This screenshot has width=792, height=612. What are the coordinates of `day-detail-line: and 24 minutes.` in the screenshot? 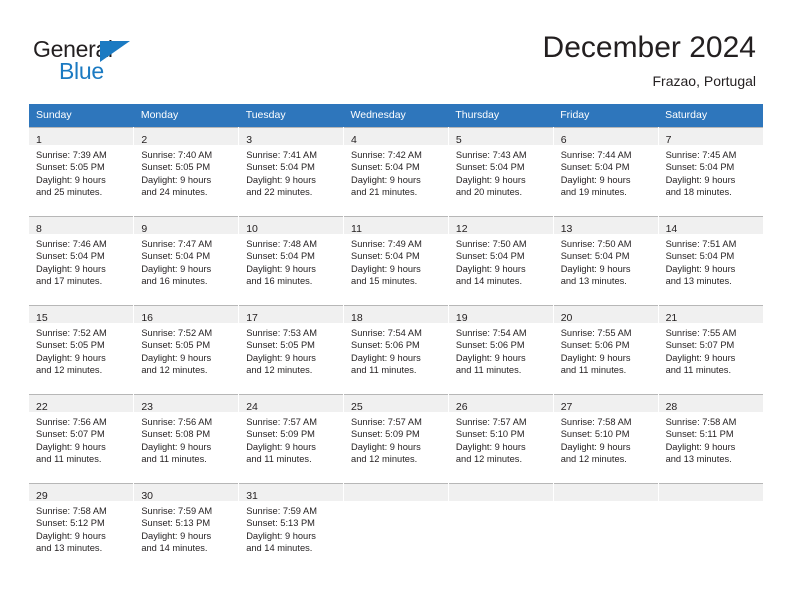 It's located at (174, 192).